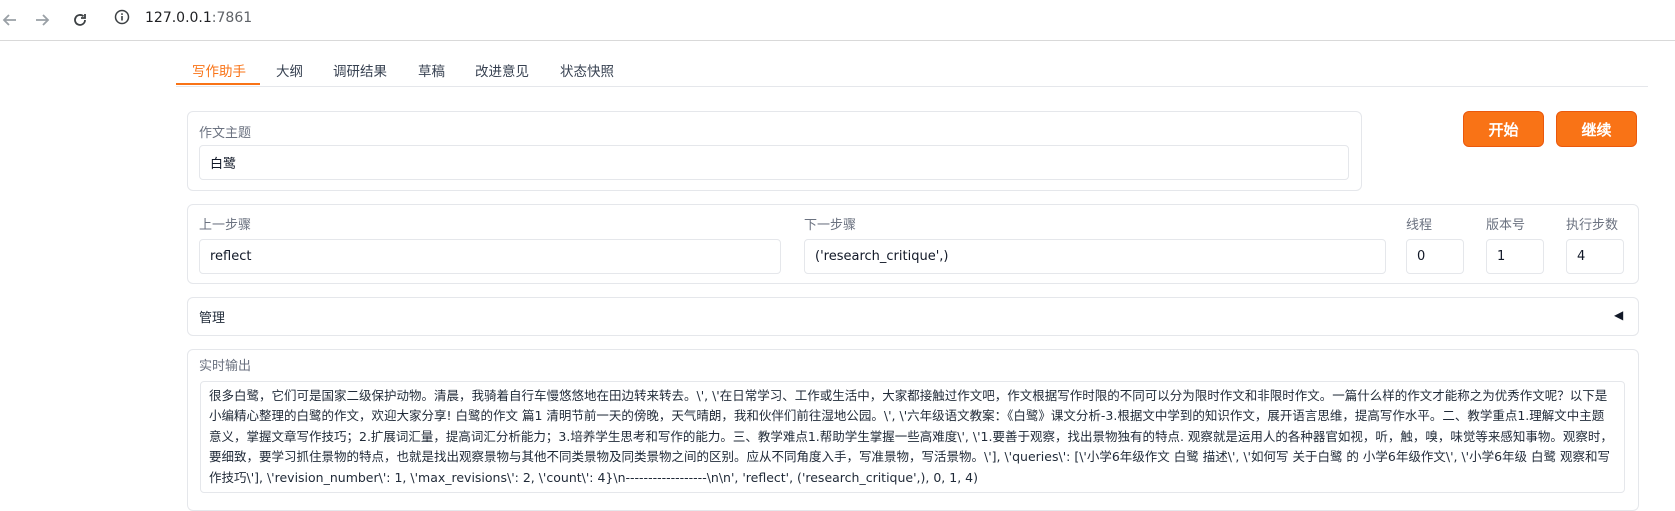 This screenshot has height=511, width=1675. I want to click on continue-button: 继续, so click(1596, 129).